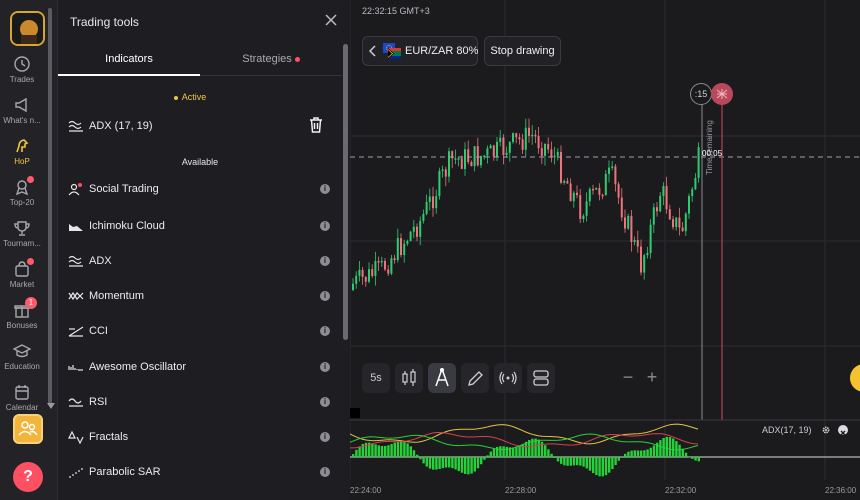  Describe the element at coordinates (22, 191) in the screenshot. I see `rail-item-top-20: Top-20` at that location.